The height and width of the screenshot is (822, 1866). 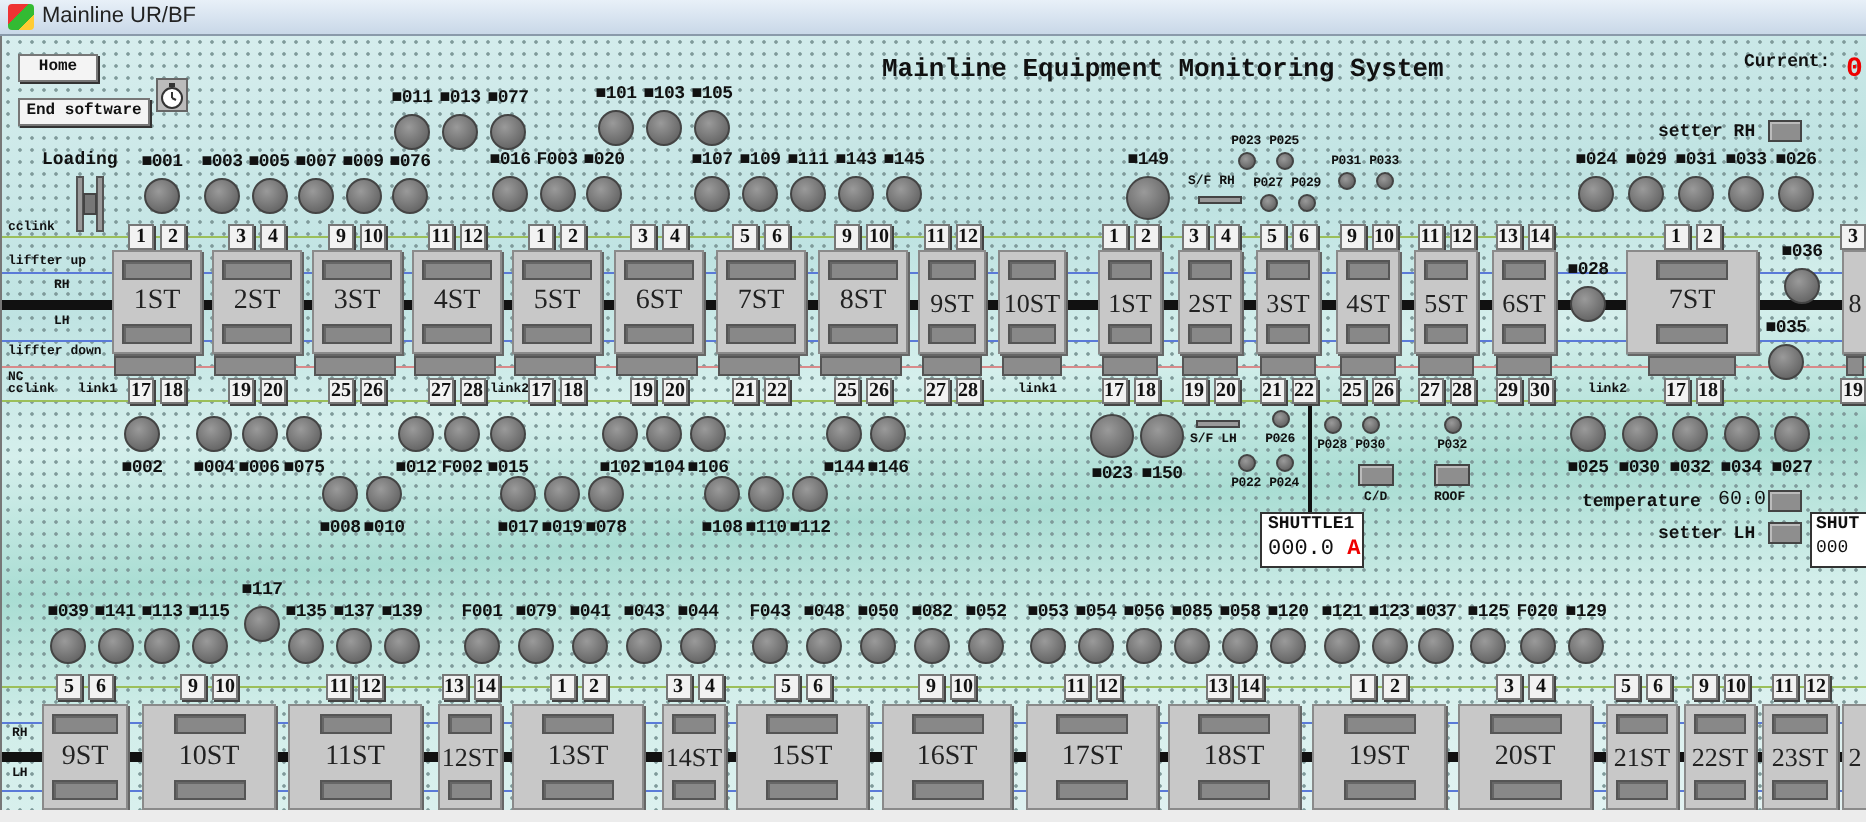 What do you see at coordinates (58, 68) in the screenshot?
I see `nav-button: Home` at bounding box center [58, 68].